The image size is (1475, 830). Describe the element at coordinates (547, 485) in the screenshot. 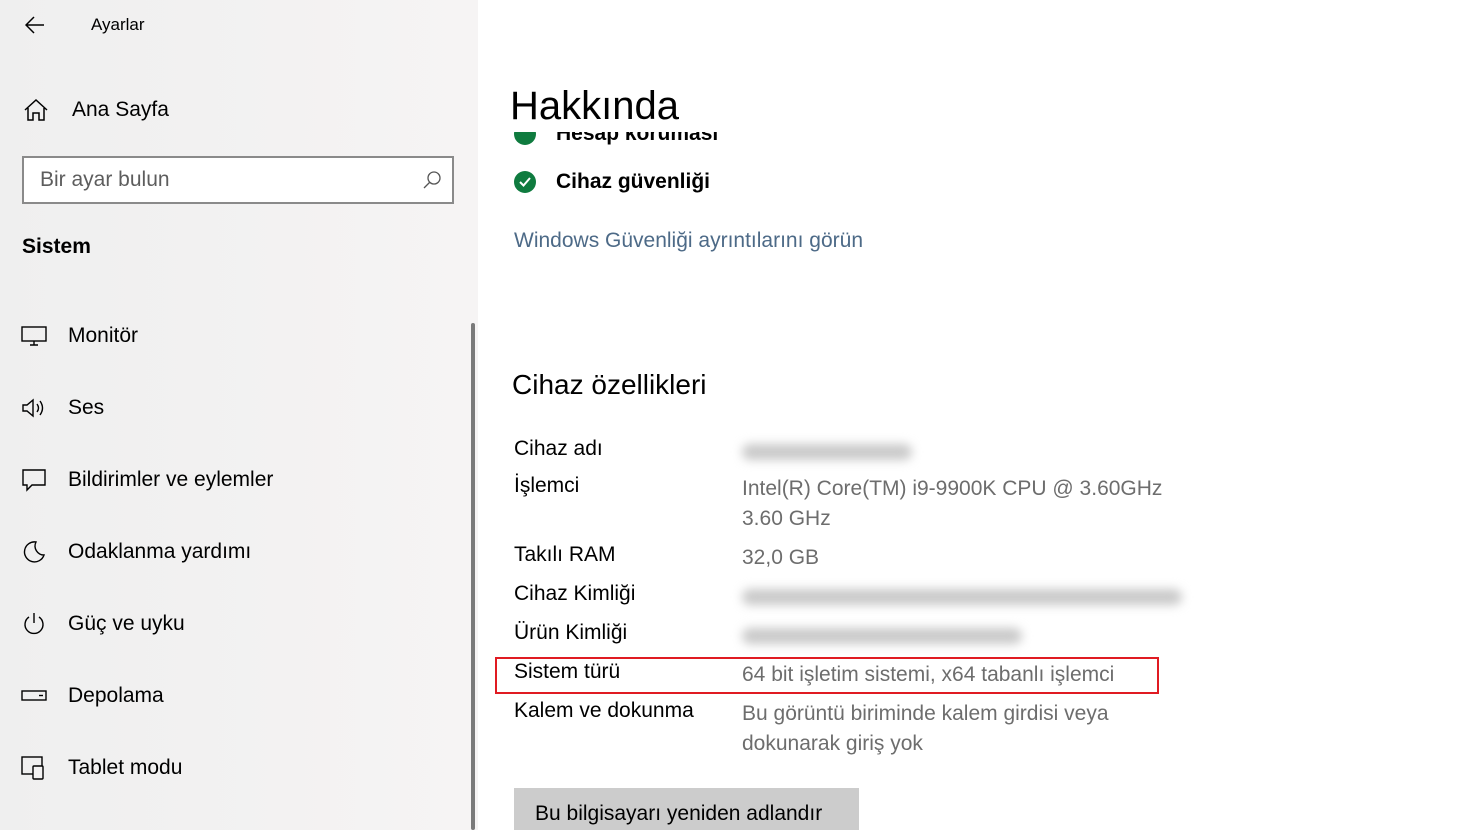

I see `spec-key: İşlemci` at that location.